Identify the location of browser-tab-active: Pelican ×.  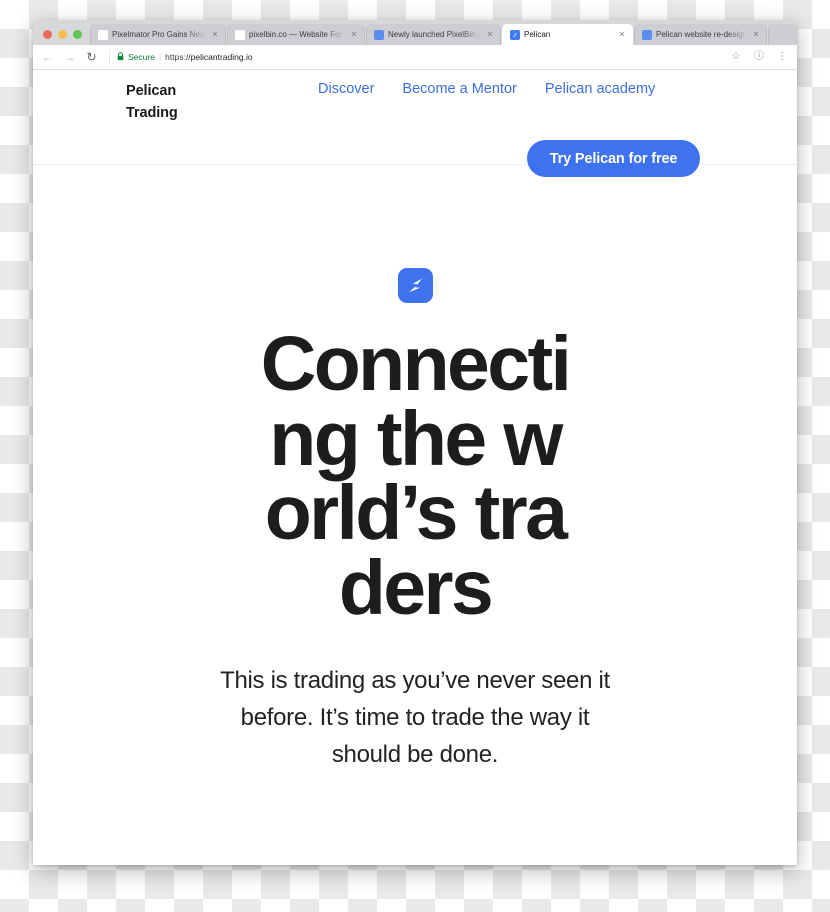
(567, 34).